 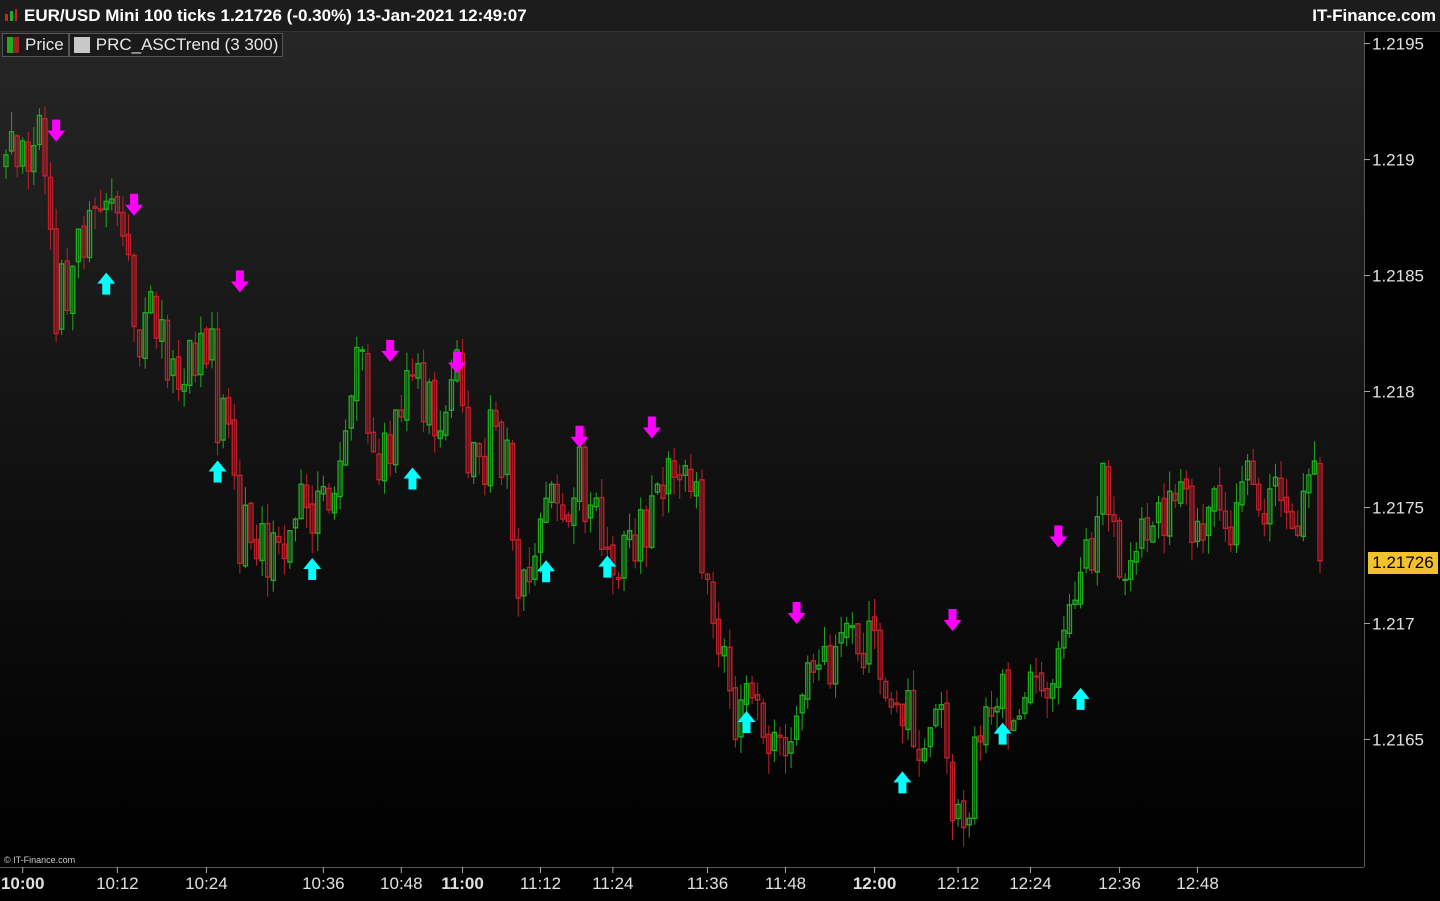 I want to click on legend-indicator-label: PRC_ASCTrend (3 300), so click(x=187, y=44).